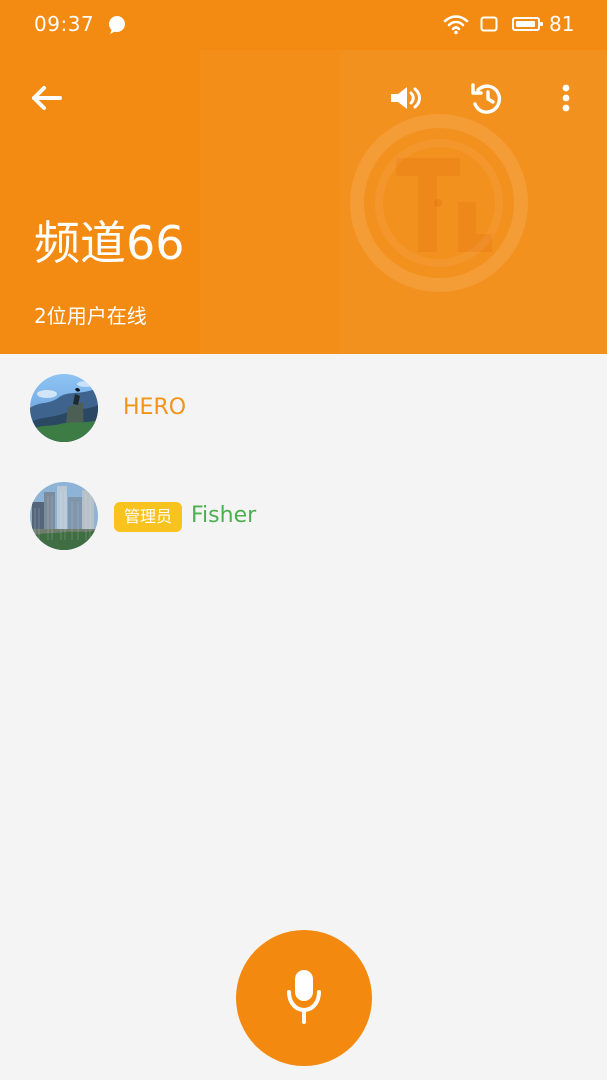  I want to click on city-avatar-icon, so click(64, 516).